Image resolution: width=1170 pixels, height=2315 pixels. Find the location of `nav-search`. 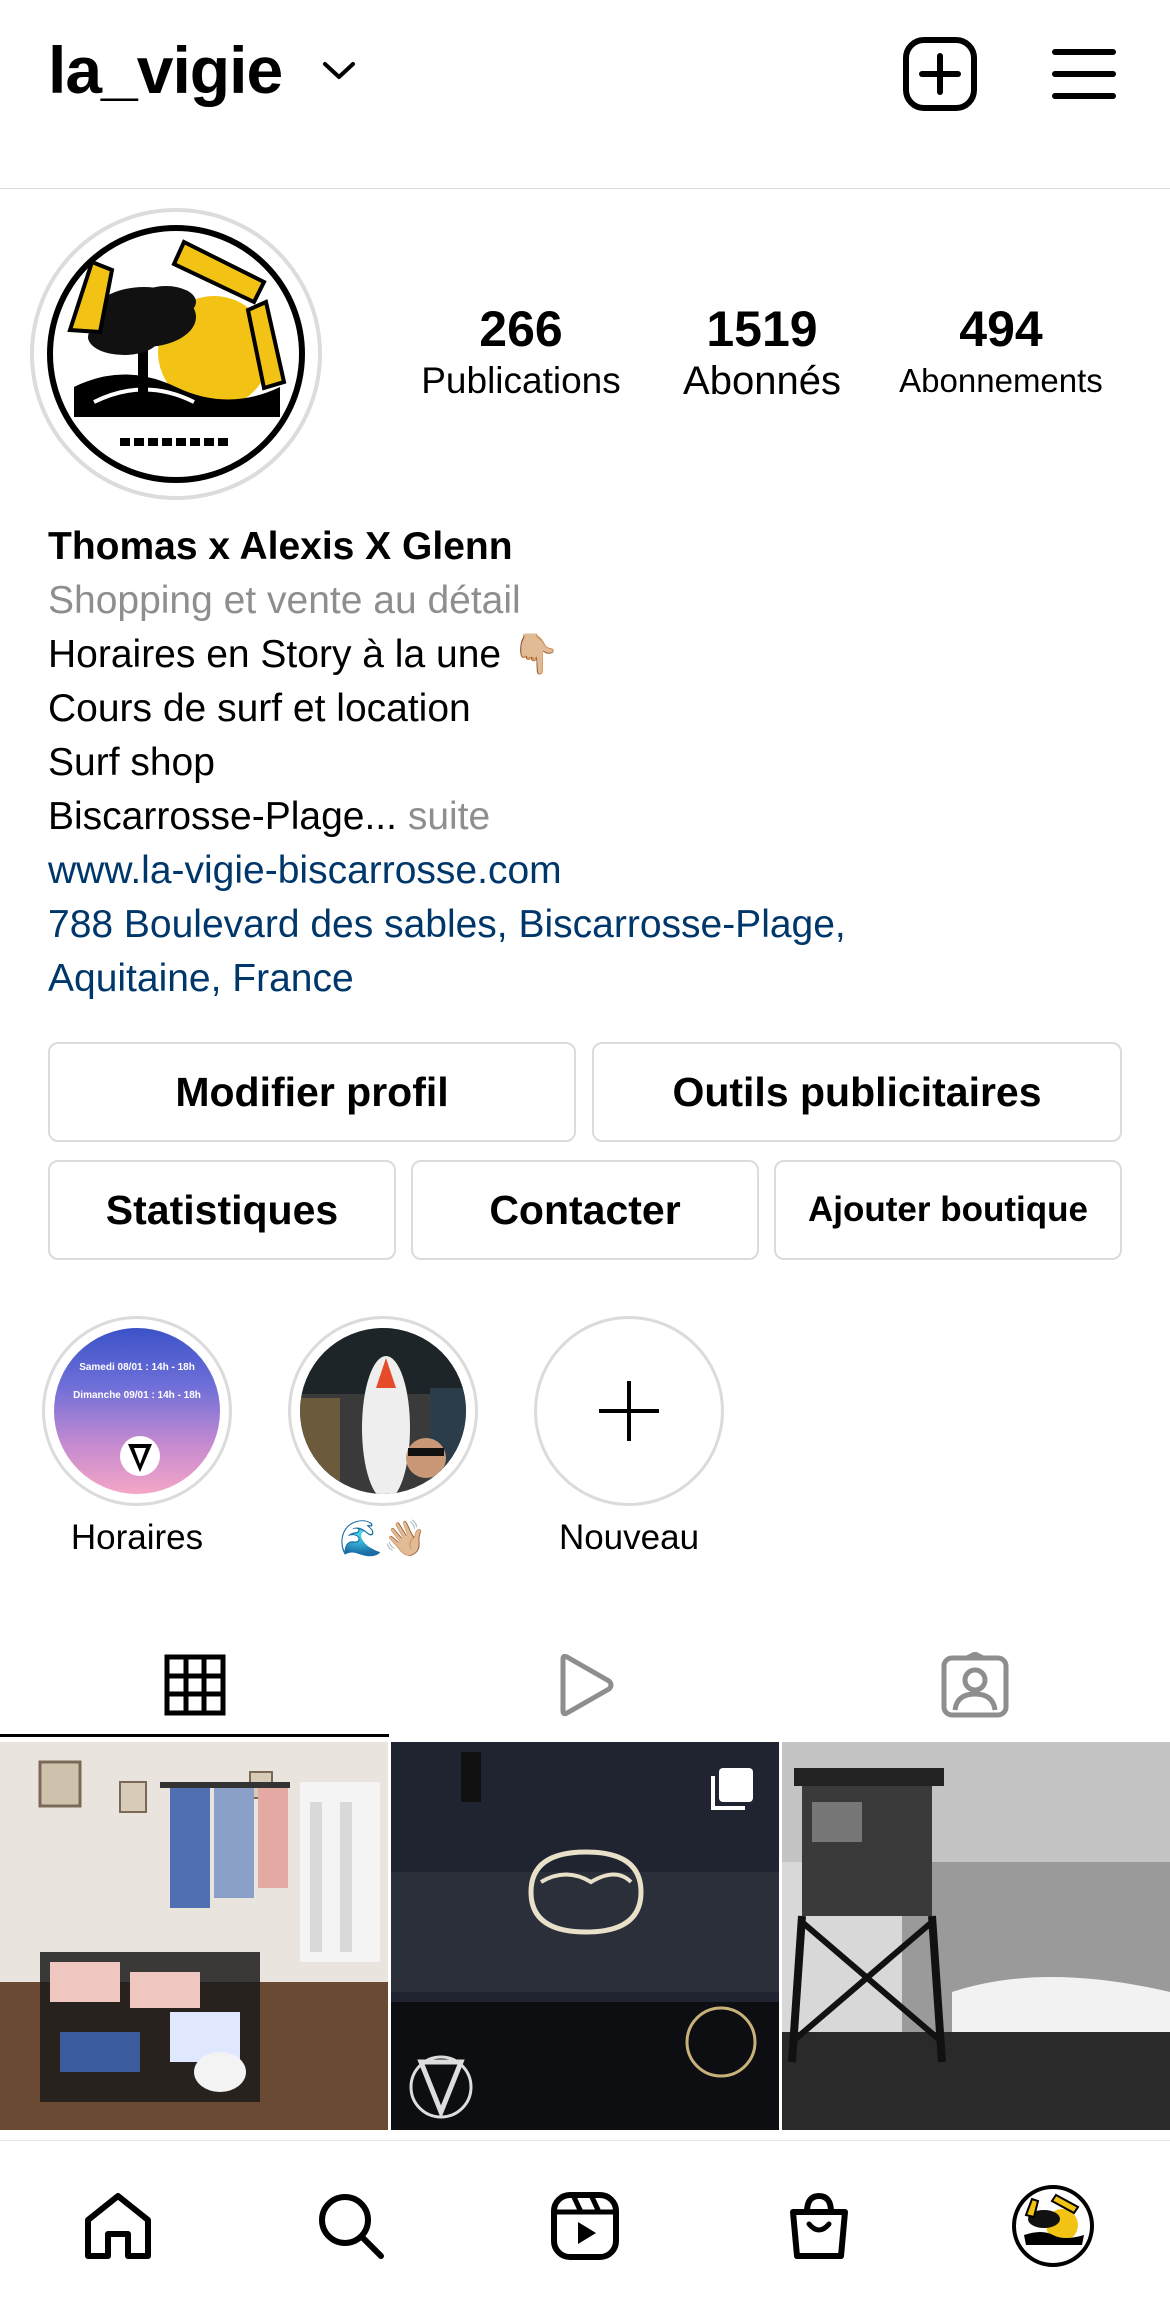

nav-search is located at coordinates (351, 2226).